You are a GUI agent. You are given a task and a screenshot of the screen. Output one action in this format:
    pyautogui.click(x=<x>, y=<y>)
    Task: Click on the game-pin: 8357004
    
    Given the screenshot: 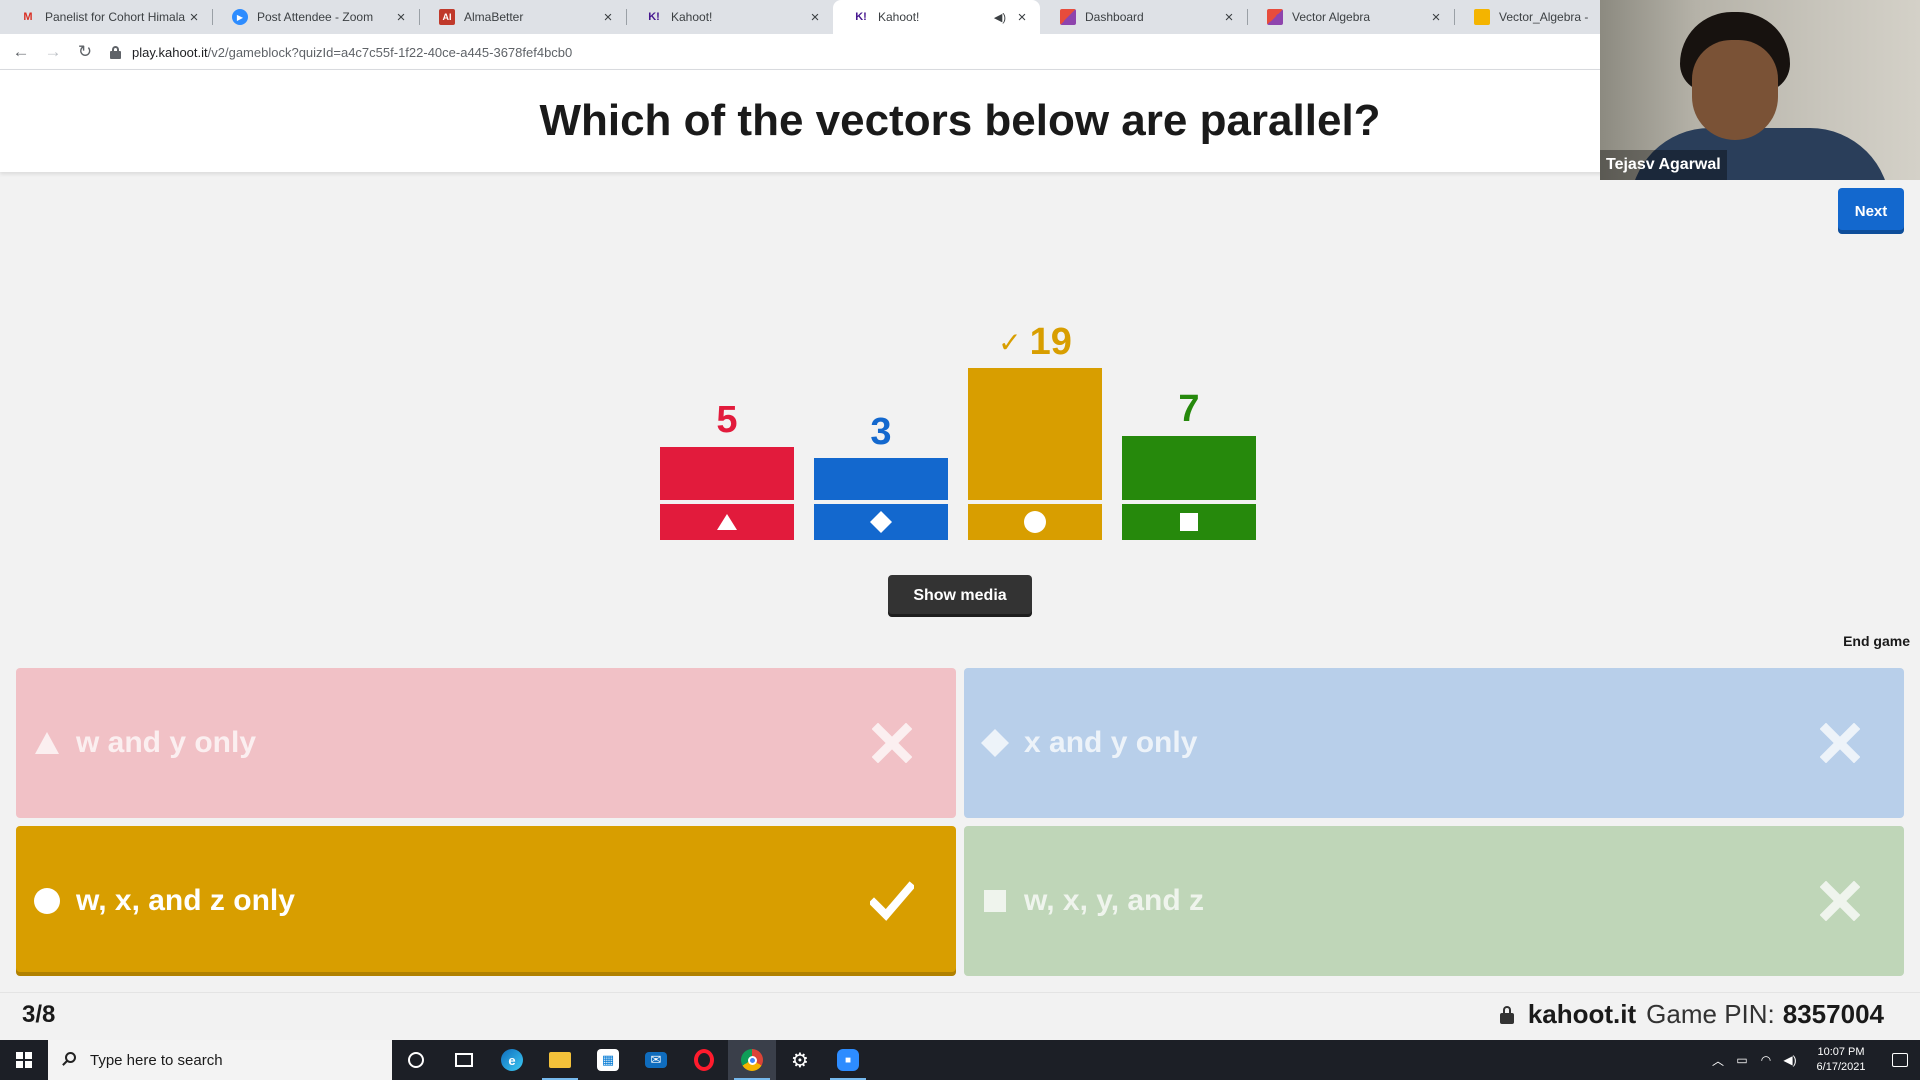 What is the action you would take?
    pyautogui.click(x=1833, y=1014)
    